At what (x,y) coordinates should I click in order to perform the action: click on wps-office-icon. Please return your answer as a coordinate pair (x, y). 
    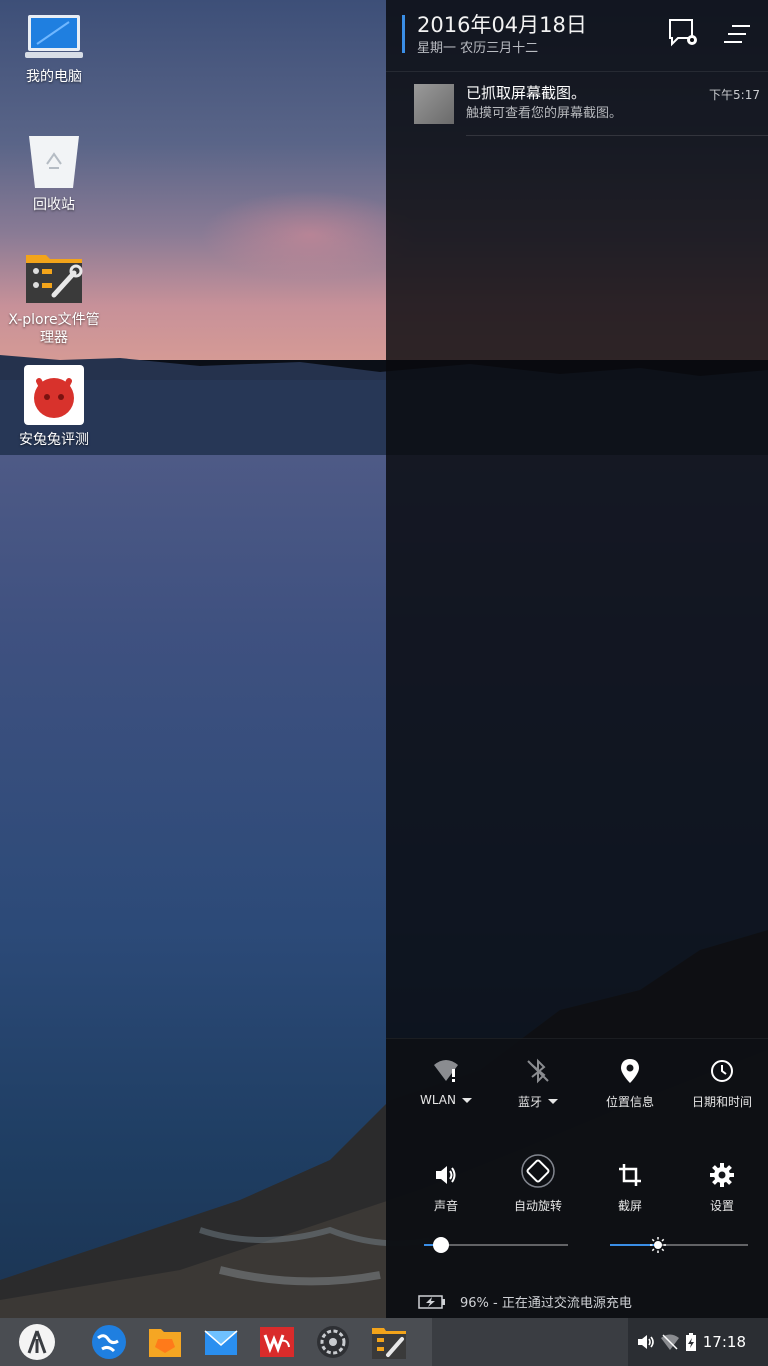
    Looking at the image, I should click on (277, 1342).